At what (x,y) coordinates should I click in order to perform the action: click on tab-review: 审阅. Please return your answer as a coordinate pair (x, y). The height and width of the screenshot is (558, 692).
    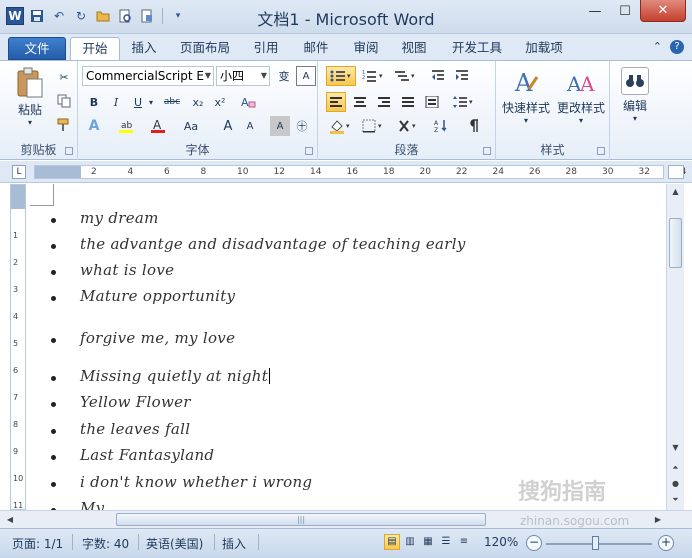
    Looking at the image, I should click on (366, 48).